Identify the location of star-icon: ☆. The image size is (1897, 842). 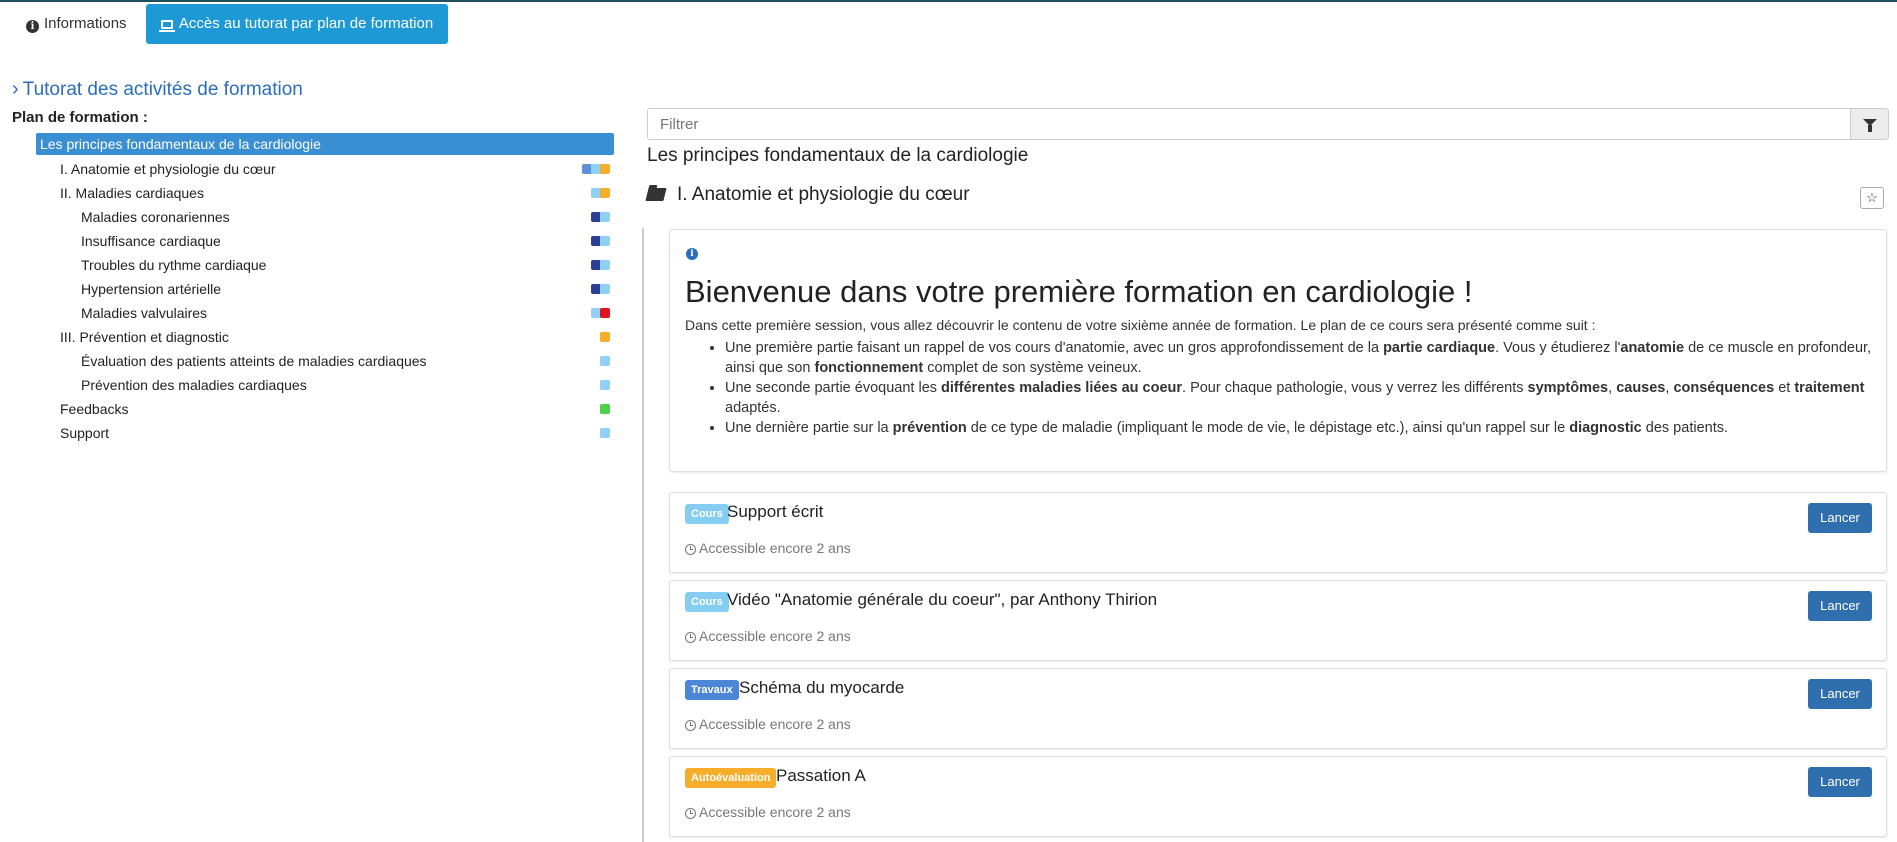
(1872, 197).